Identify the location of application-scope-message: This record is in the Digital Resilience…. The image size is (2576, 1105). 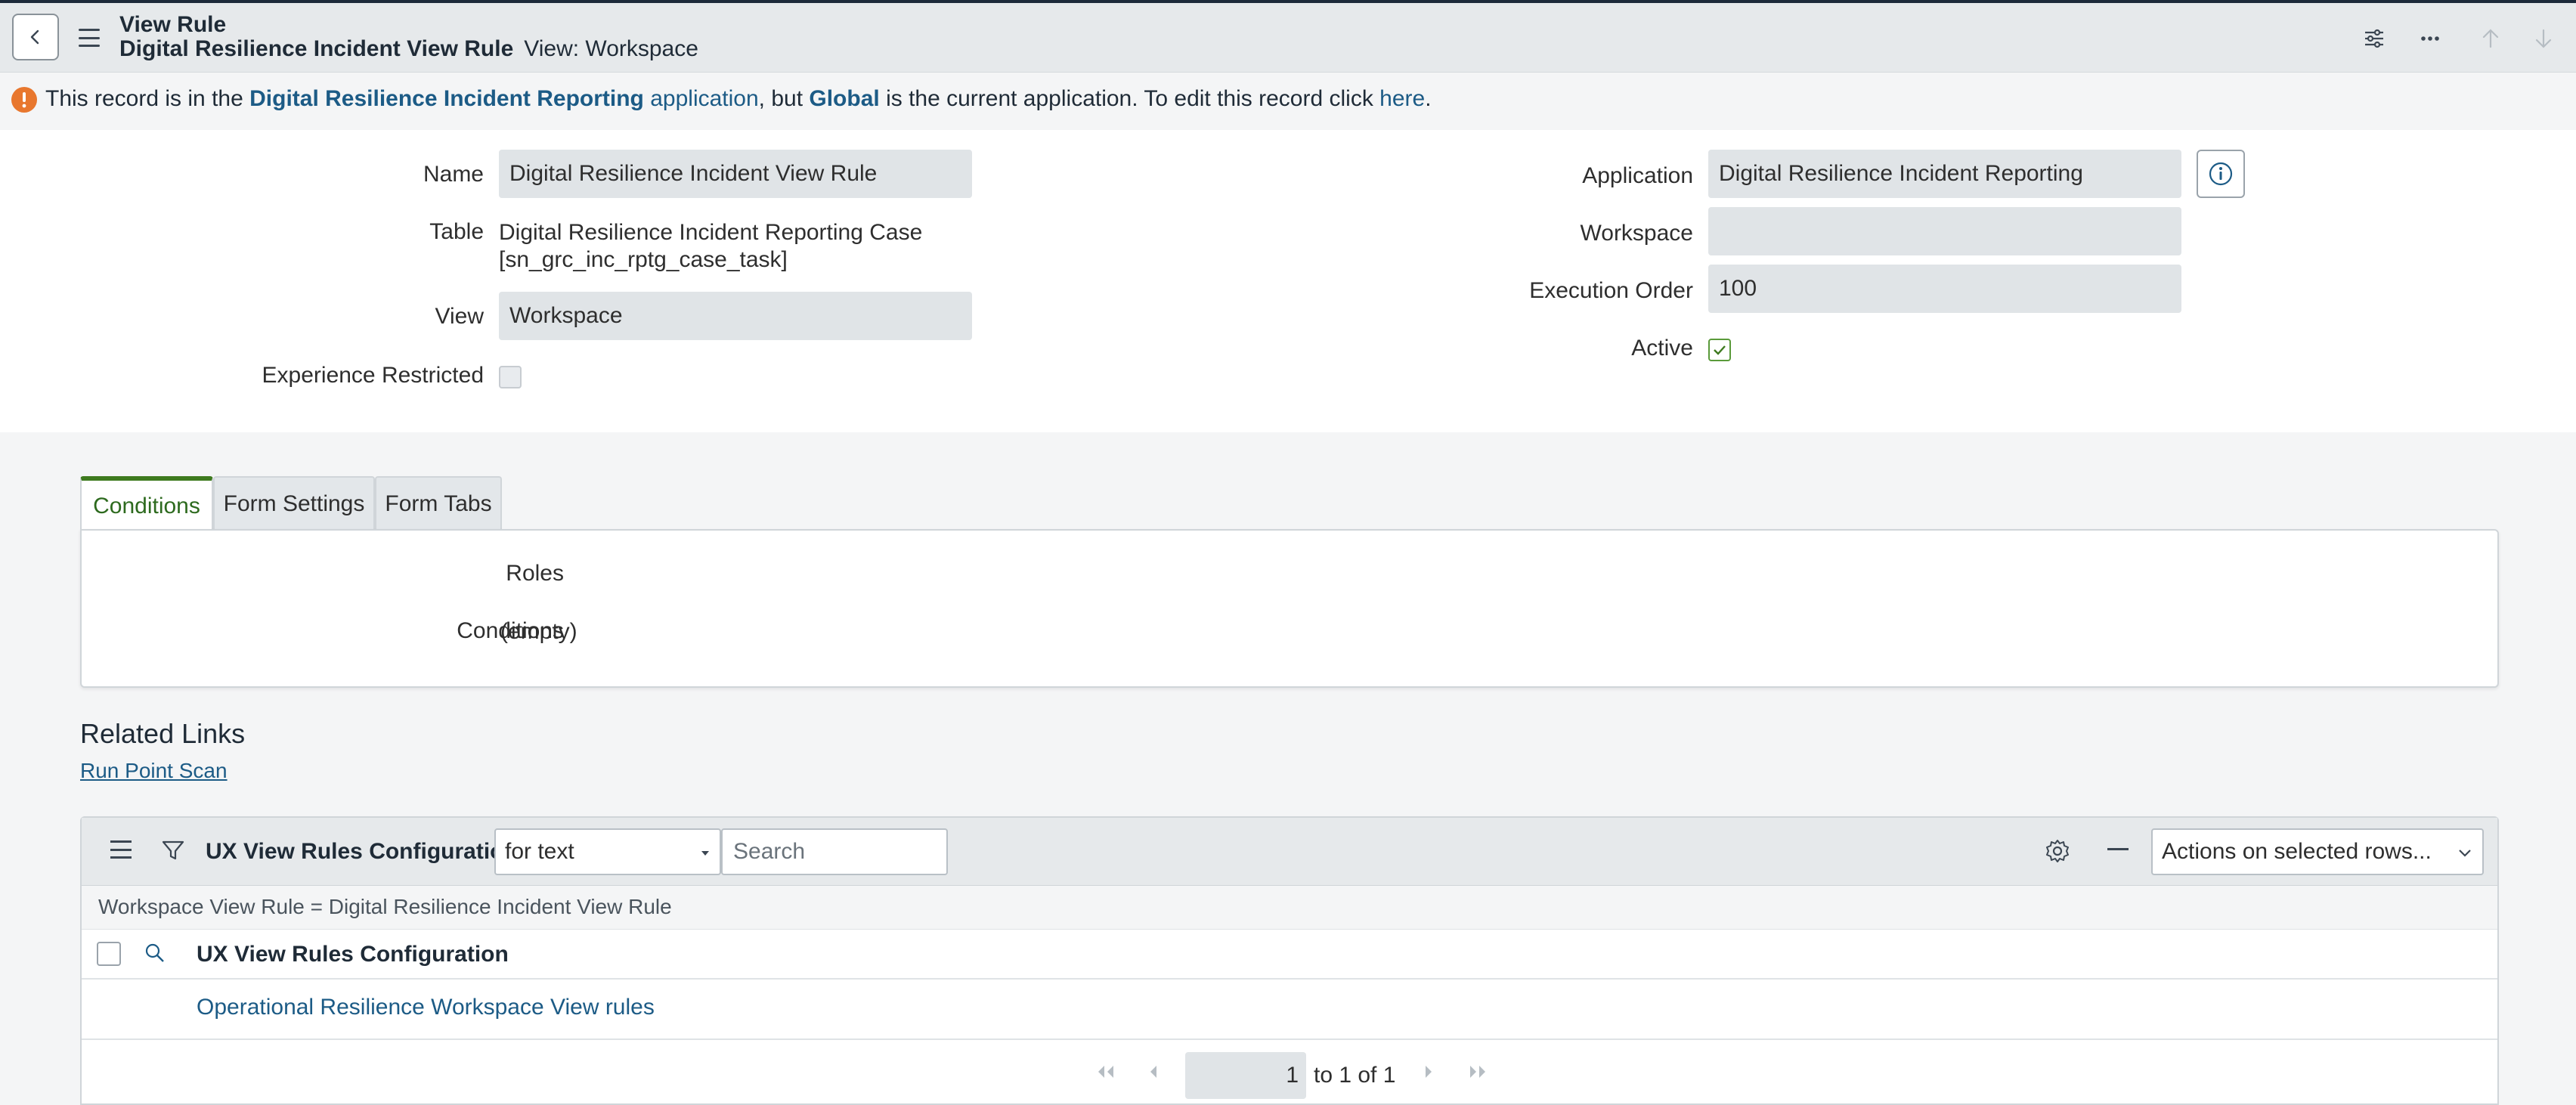
(1288, 102).